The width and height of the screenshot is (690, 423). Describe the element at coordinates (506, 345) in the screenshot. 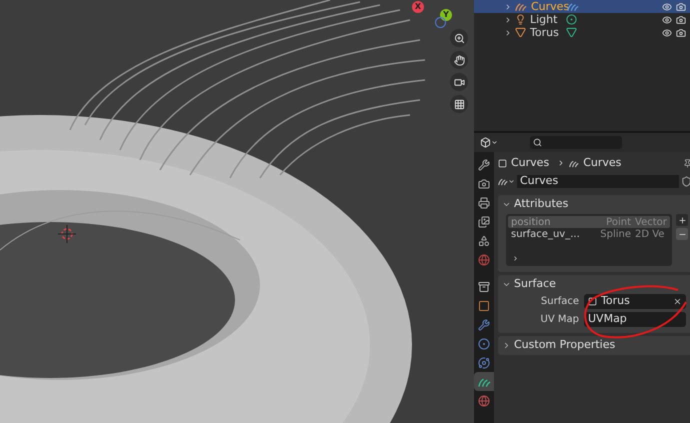

I see `chevron-right-icon` at that location.